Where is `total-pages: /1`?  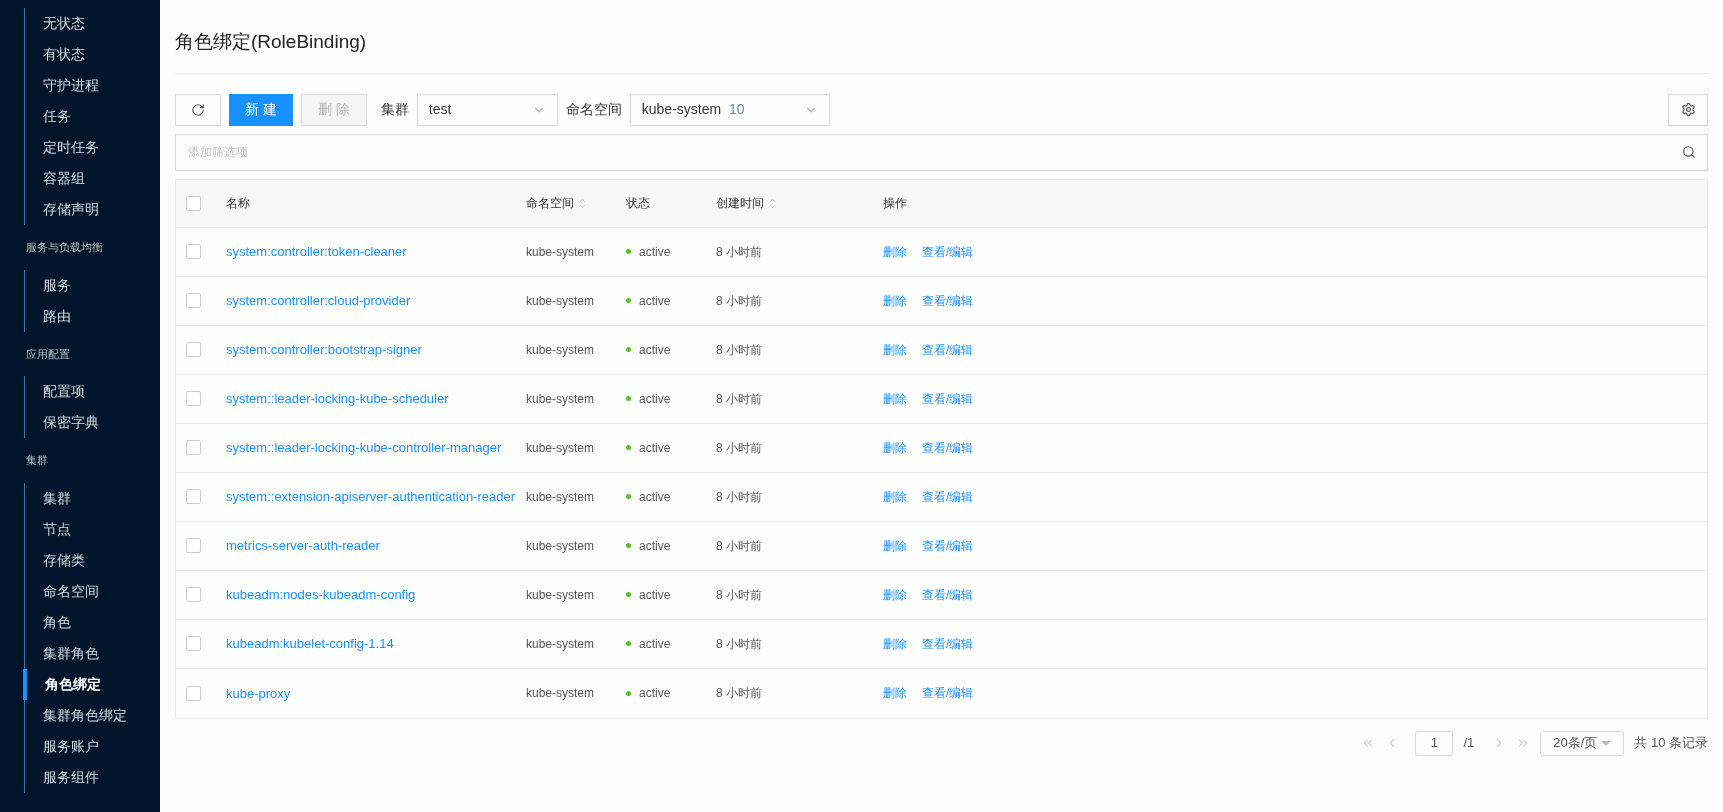 total-pages: /1 is located at coordinates (1469, 743).